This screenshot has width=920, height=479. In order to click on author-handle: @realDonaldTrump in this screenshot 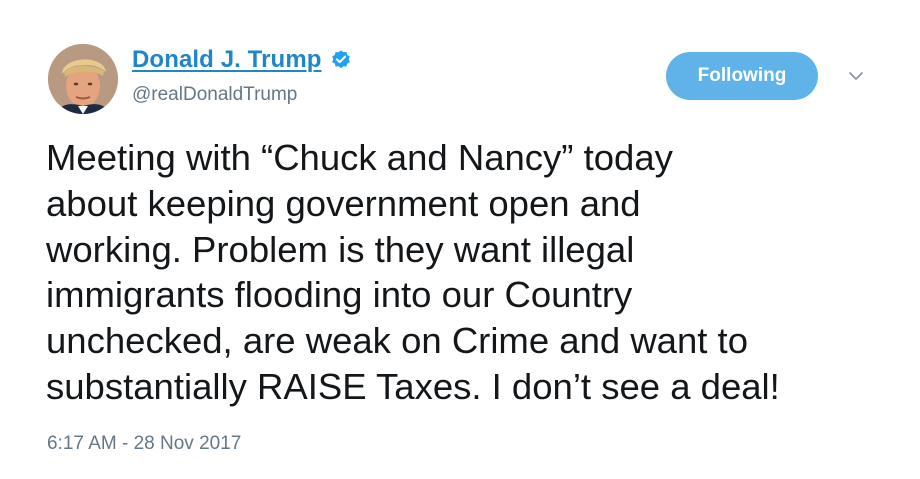, I will do `click(214, 95)`.